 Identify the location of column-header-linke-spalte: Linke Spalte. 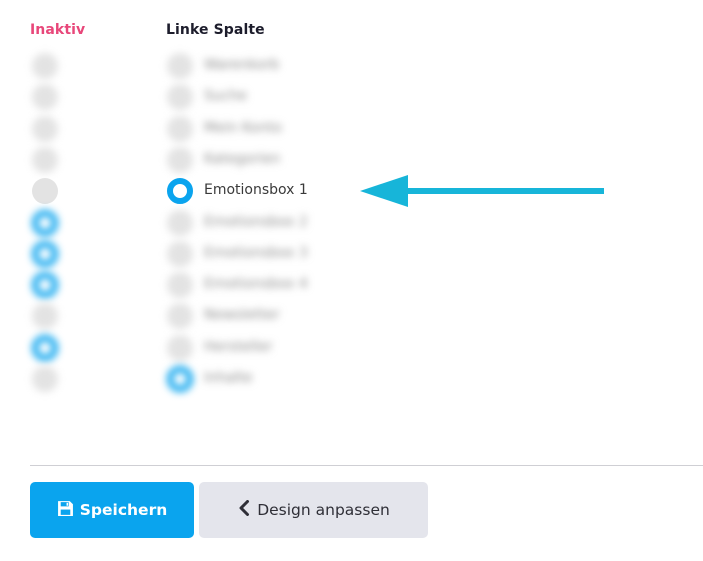
(215, 30).